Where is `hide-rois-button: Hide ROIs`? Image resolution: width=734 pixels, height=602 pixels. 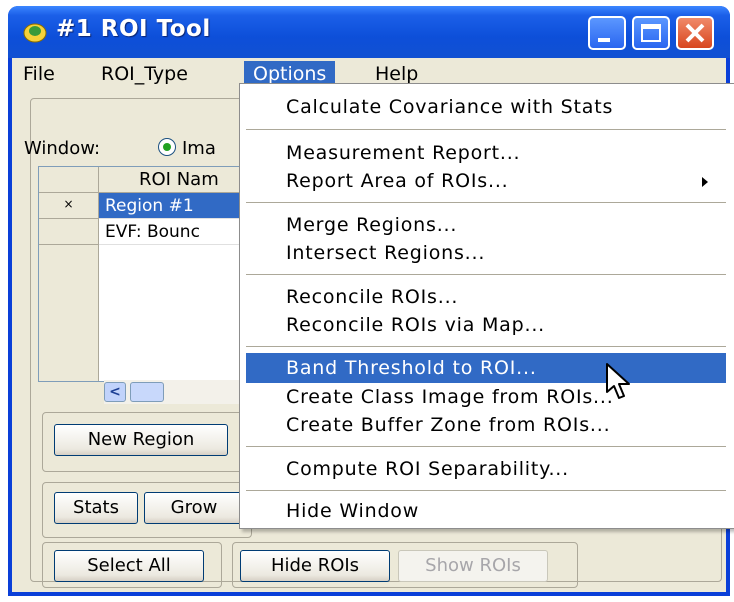 hide-rois-button: Hide ROIs is located at coordinates (315, 566).